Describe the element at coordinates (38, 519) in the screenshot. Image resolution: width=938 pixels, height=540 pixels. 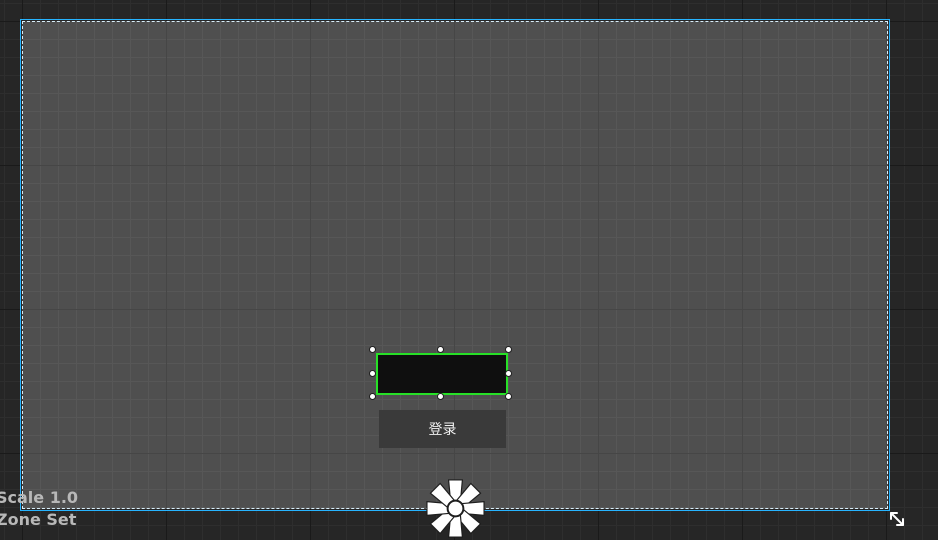
I see `safe-zone-label: Zone Set` at that location.